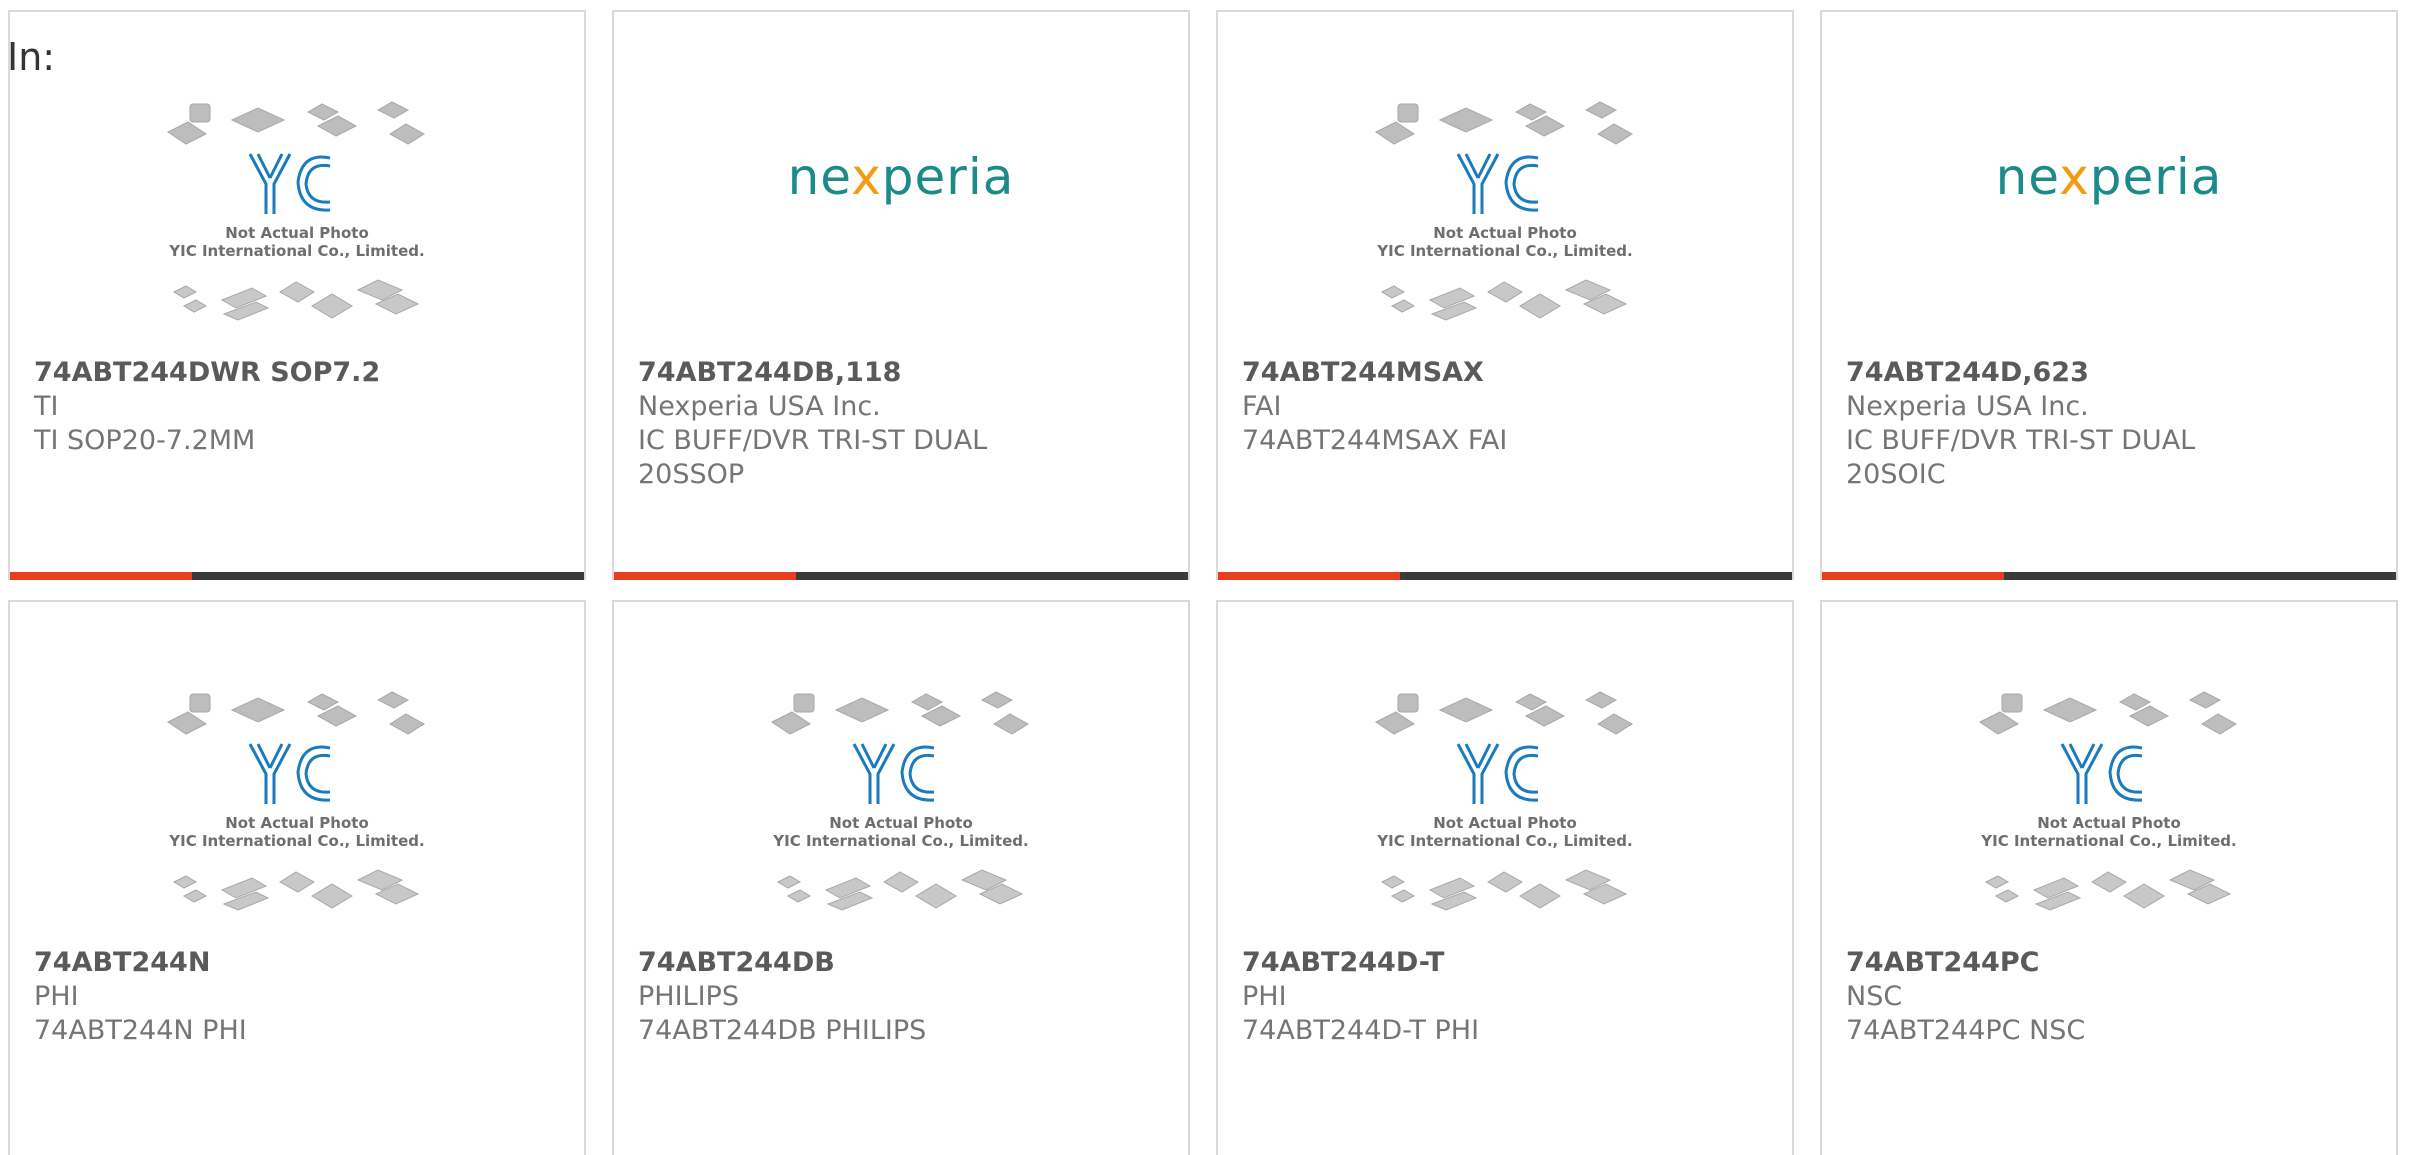  What do you see at coordinates (1896, 474) in the screenshot?
I see `product-description-cont: 20SOIC` at bounding box center [1896, 474].